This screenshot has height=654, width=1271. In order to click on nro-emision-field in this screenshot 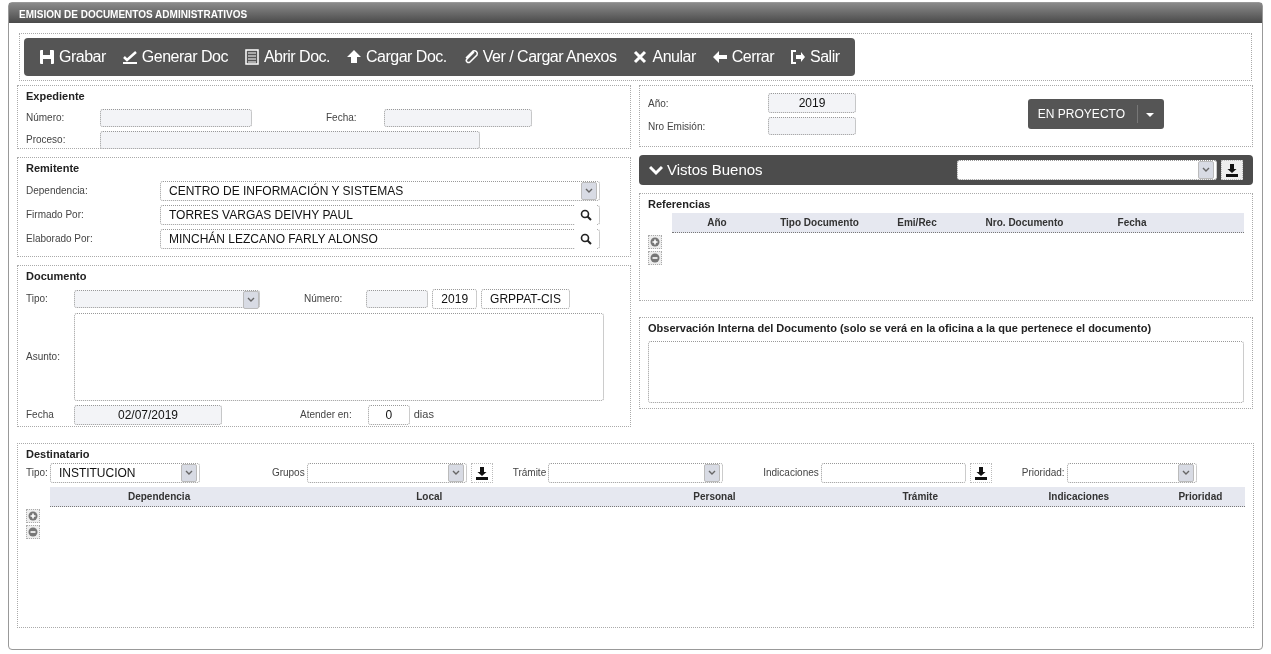, I will do `click(812, 126)`.